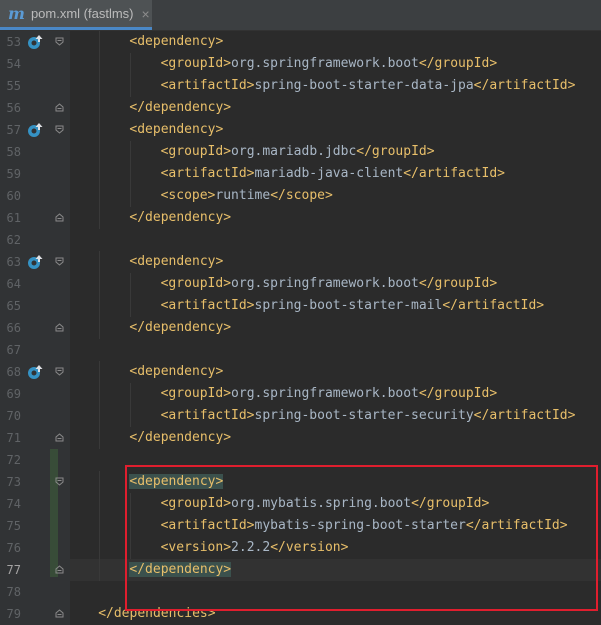 This screenshot has height=625, width=601. What do you see at coordinates (364, 85) in the screenshot?
I see `xml-text: spring-boot-starter-data-jpa` at bounding box center [364, 85].